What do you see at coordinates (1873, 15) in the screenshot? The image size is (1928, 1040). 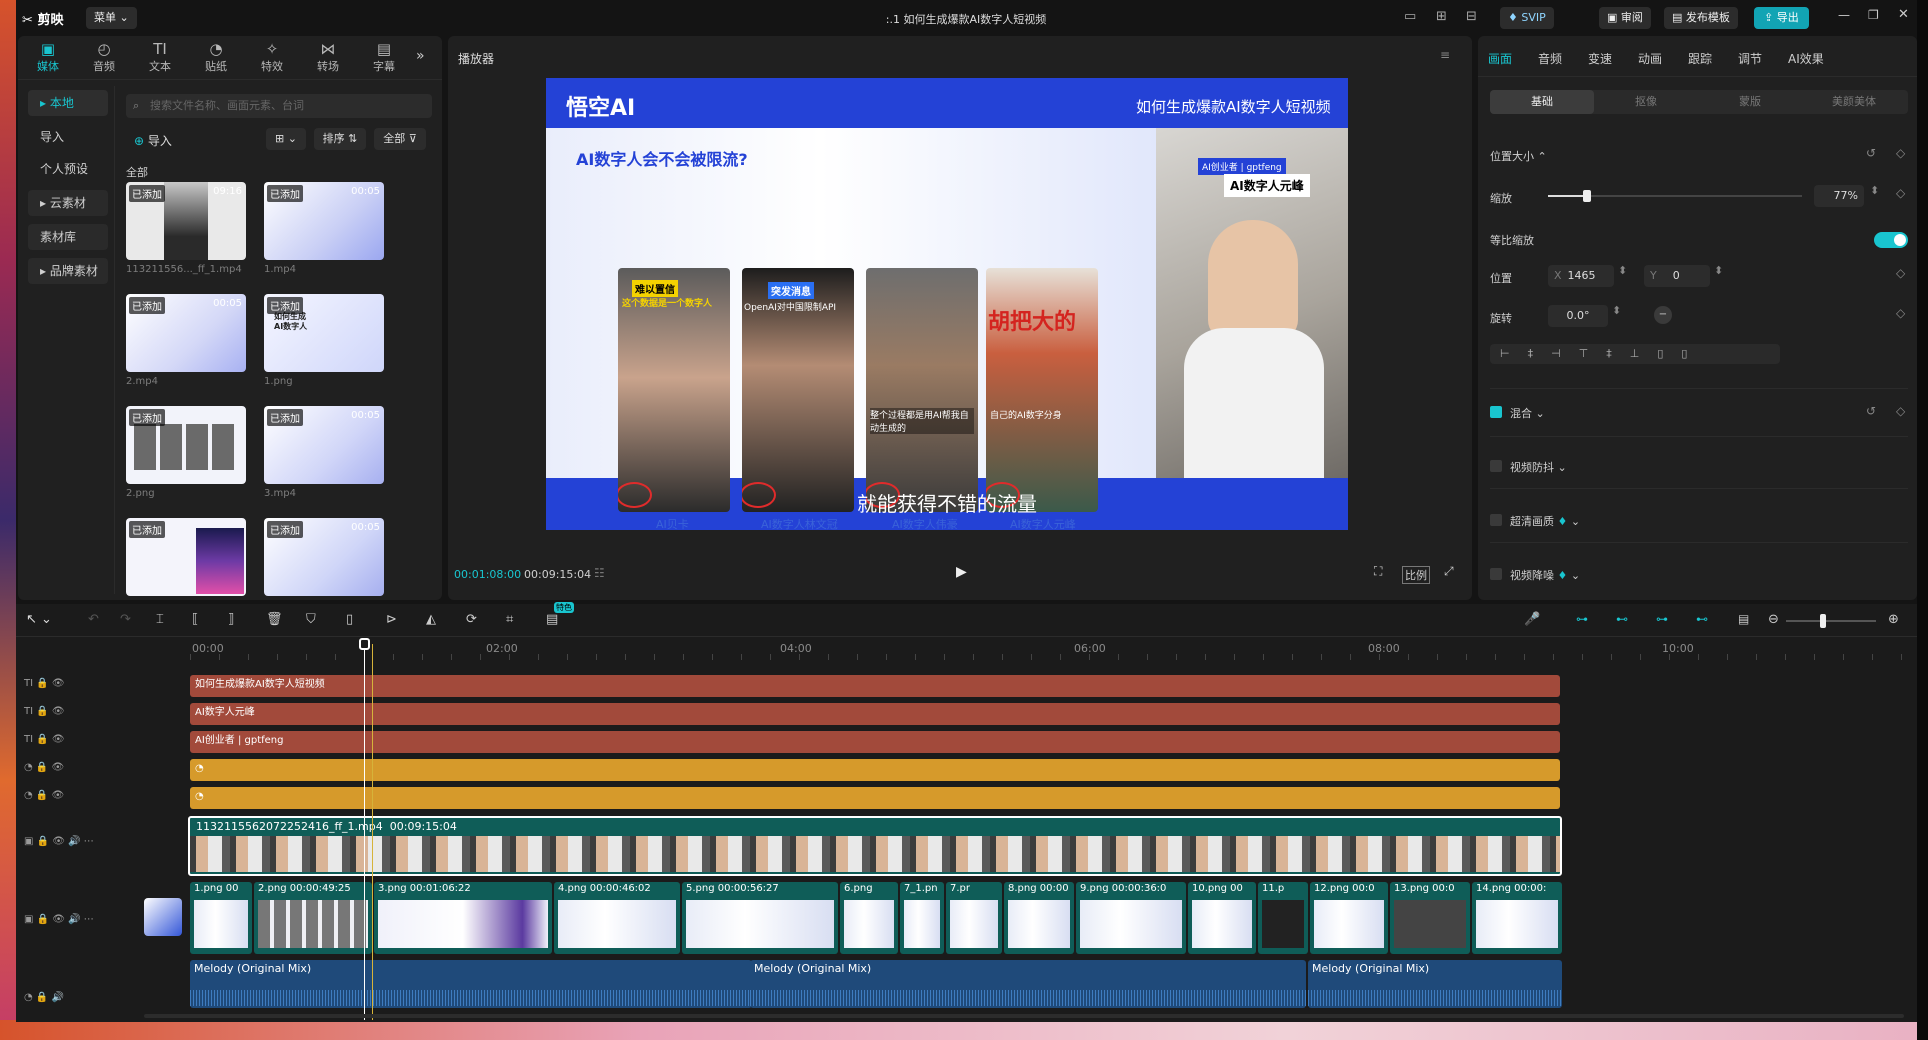 I see `maximize-icon: ❐` at bounding box center [1873, 15].